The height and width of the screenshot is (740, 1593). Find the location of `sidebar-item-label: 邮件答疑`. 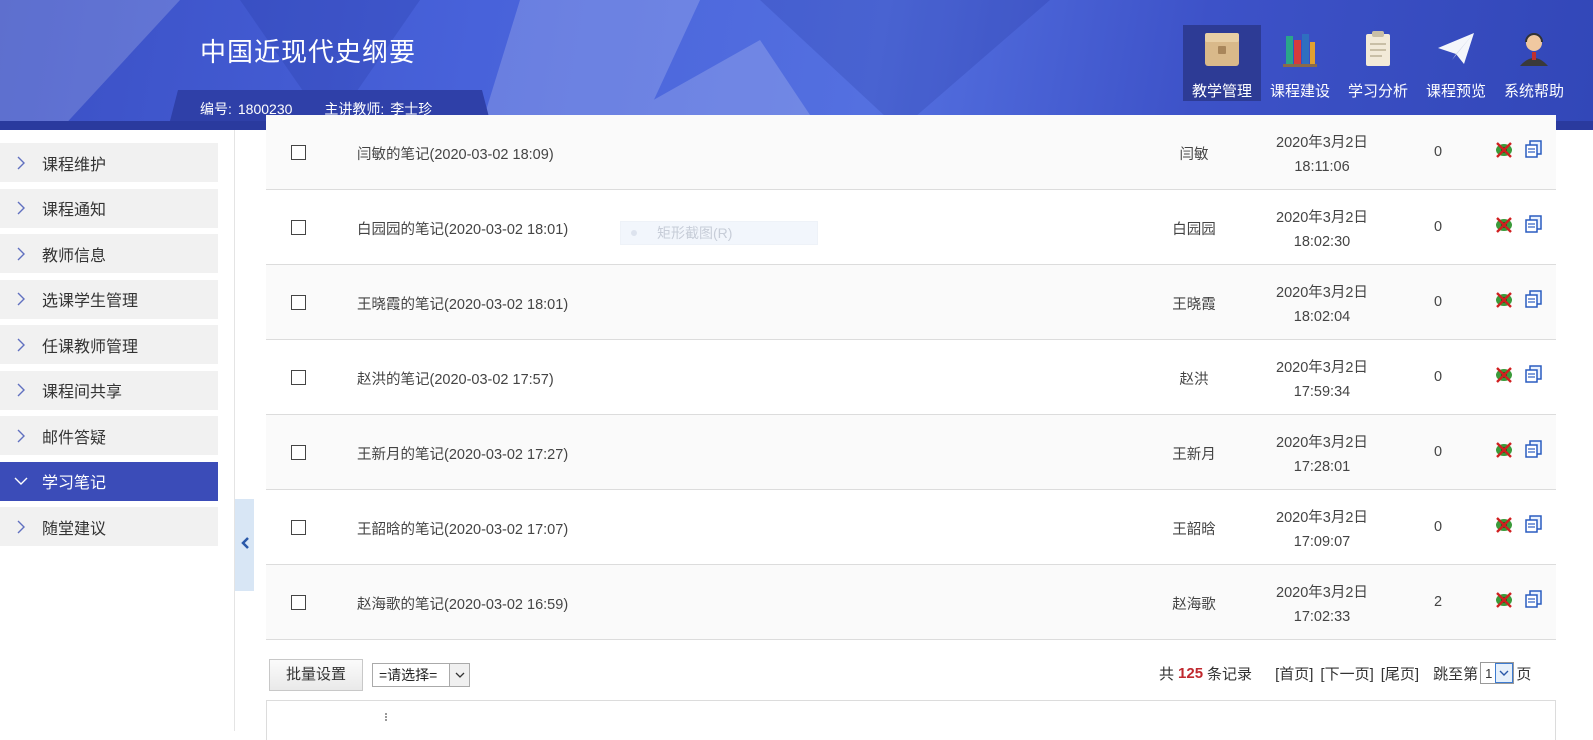

sidebar-item-label: 邮件答疑 is located at coordinates (74, 438).